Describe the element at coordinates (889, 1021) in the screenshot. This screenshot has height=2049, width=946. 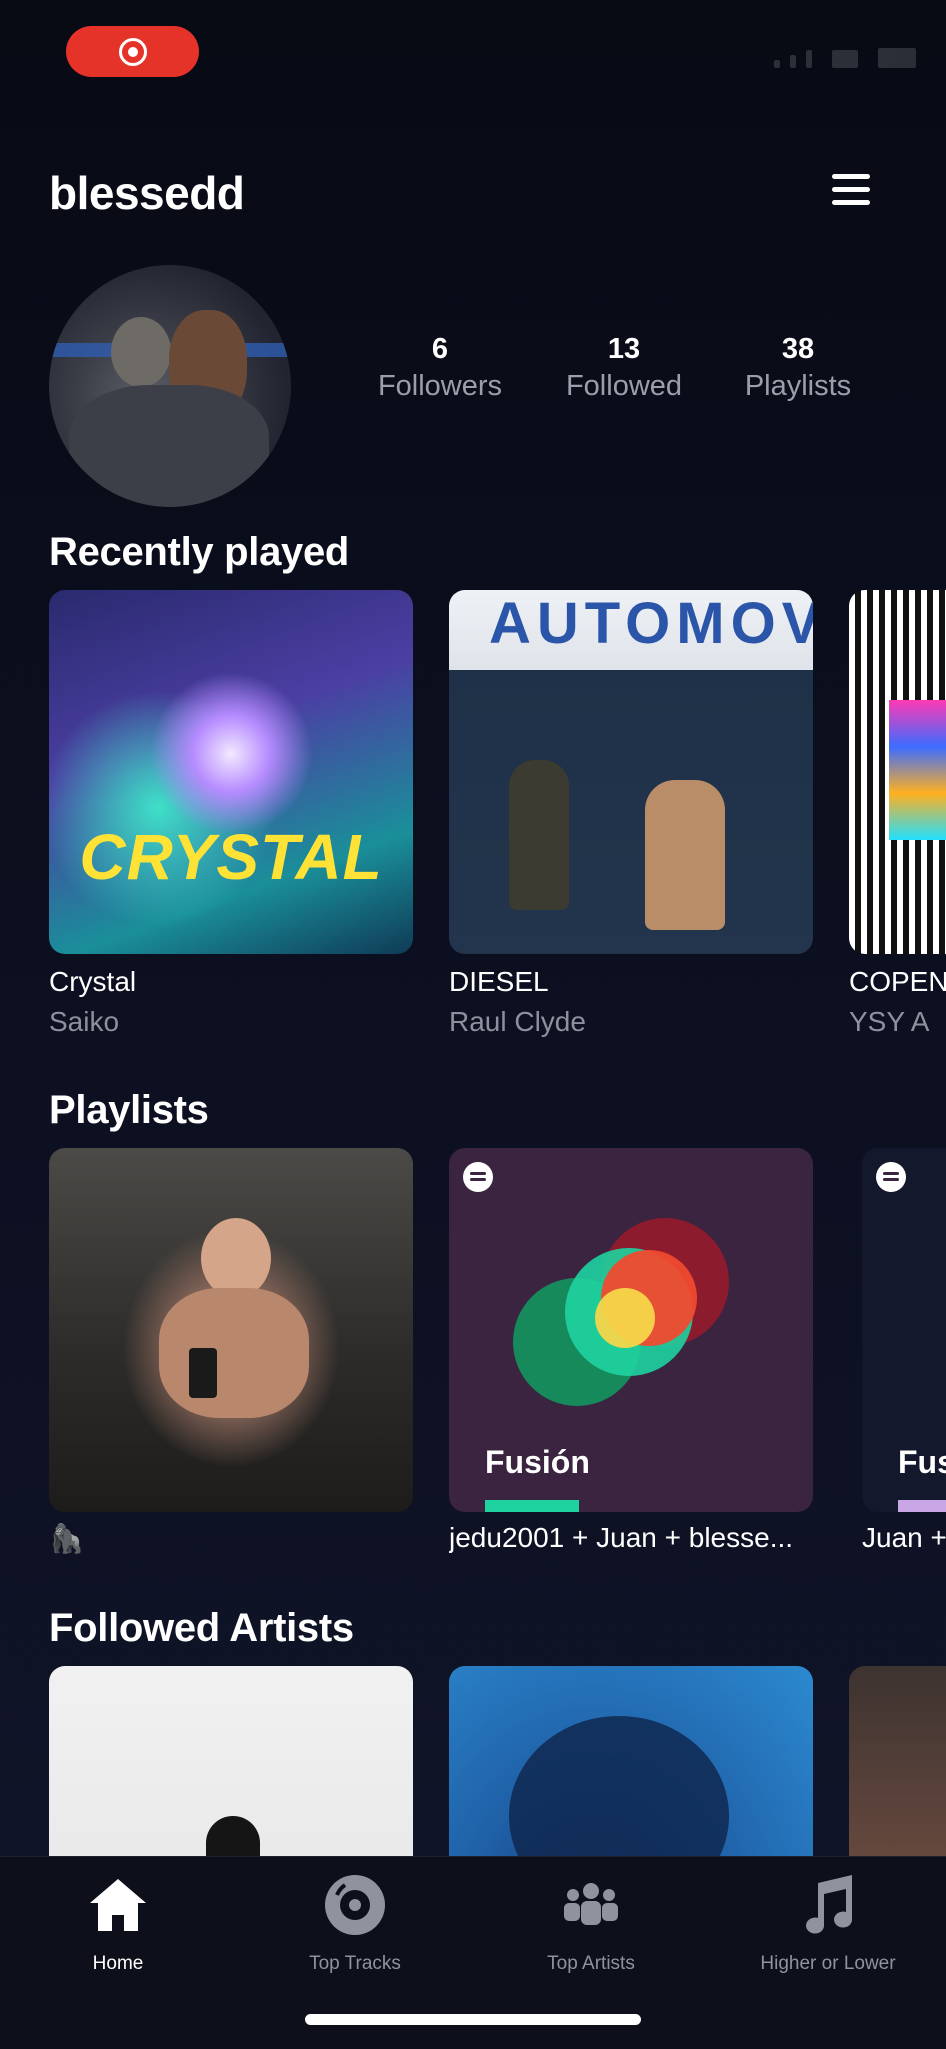
I see `track-artist: YSY A` at that location.